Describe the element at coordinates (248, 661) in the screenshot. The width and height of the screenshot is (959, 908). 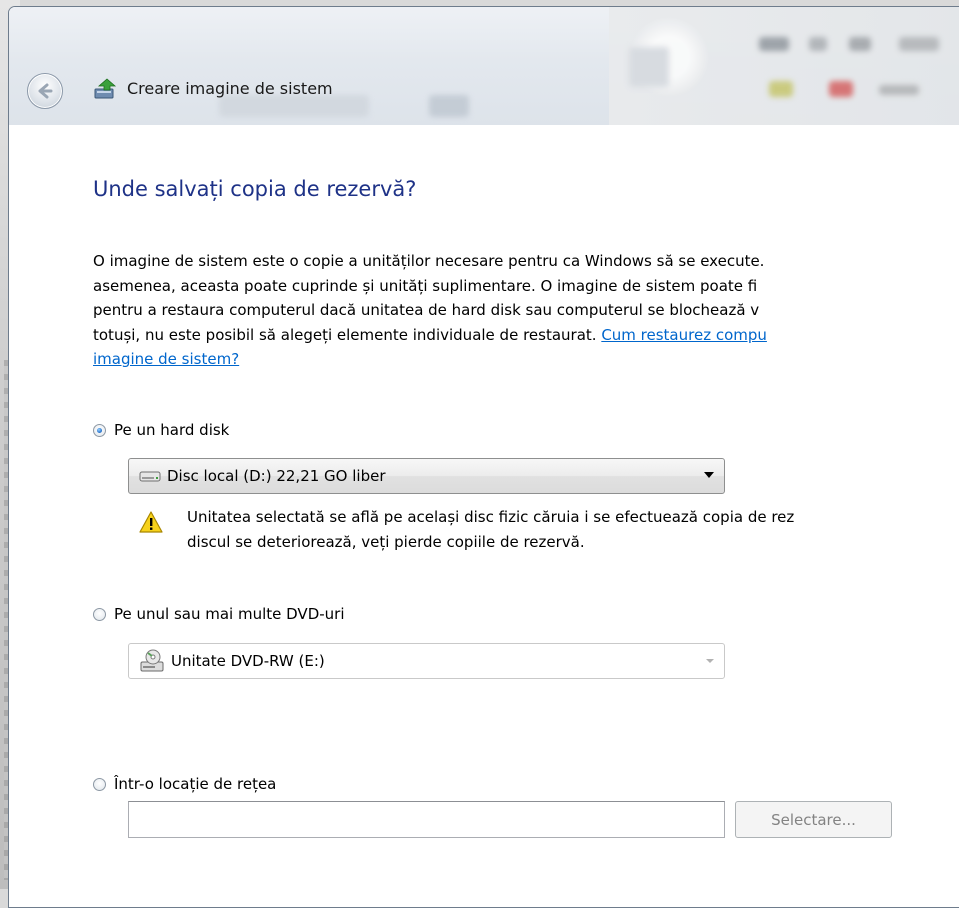
I see `dvd-dropdown-value: Unitate DVD-RW (E:)` at that location.